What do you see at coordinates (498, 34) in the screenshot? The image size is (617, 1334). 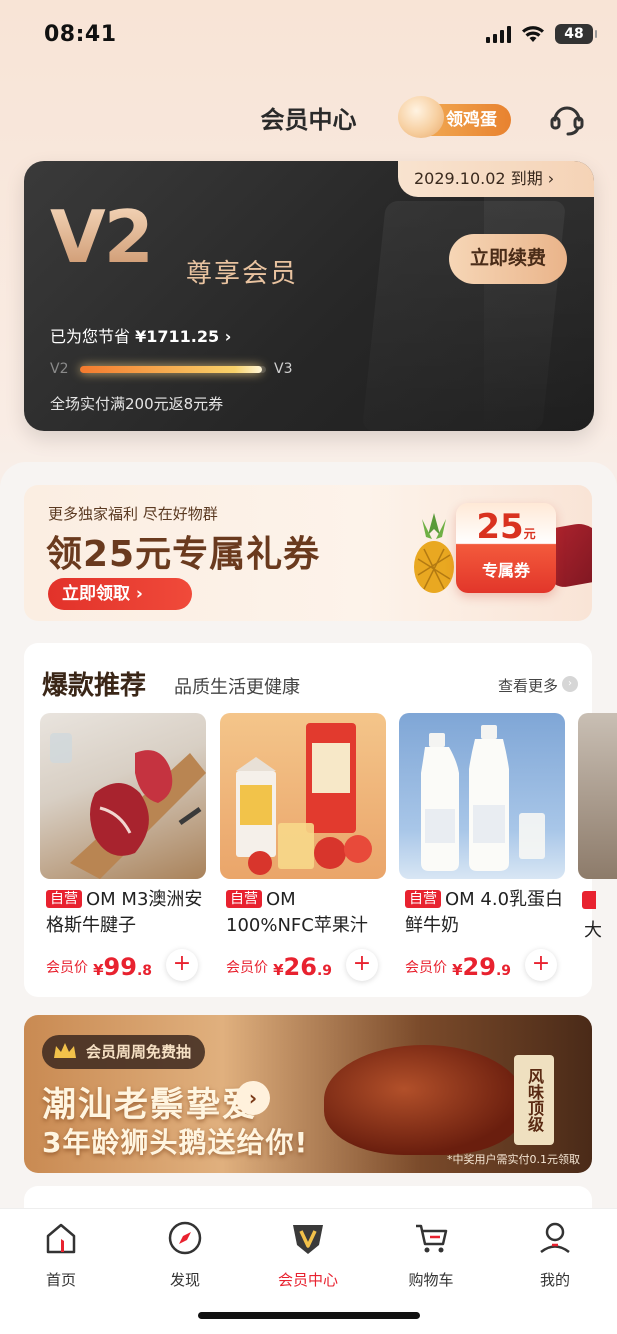 I see `cellular-signal-icon` at bounding box center [498, 34].